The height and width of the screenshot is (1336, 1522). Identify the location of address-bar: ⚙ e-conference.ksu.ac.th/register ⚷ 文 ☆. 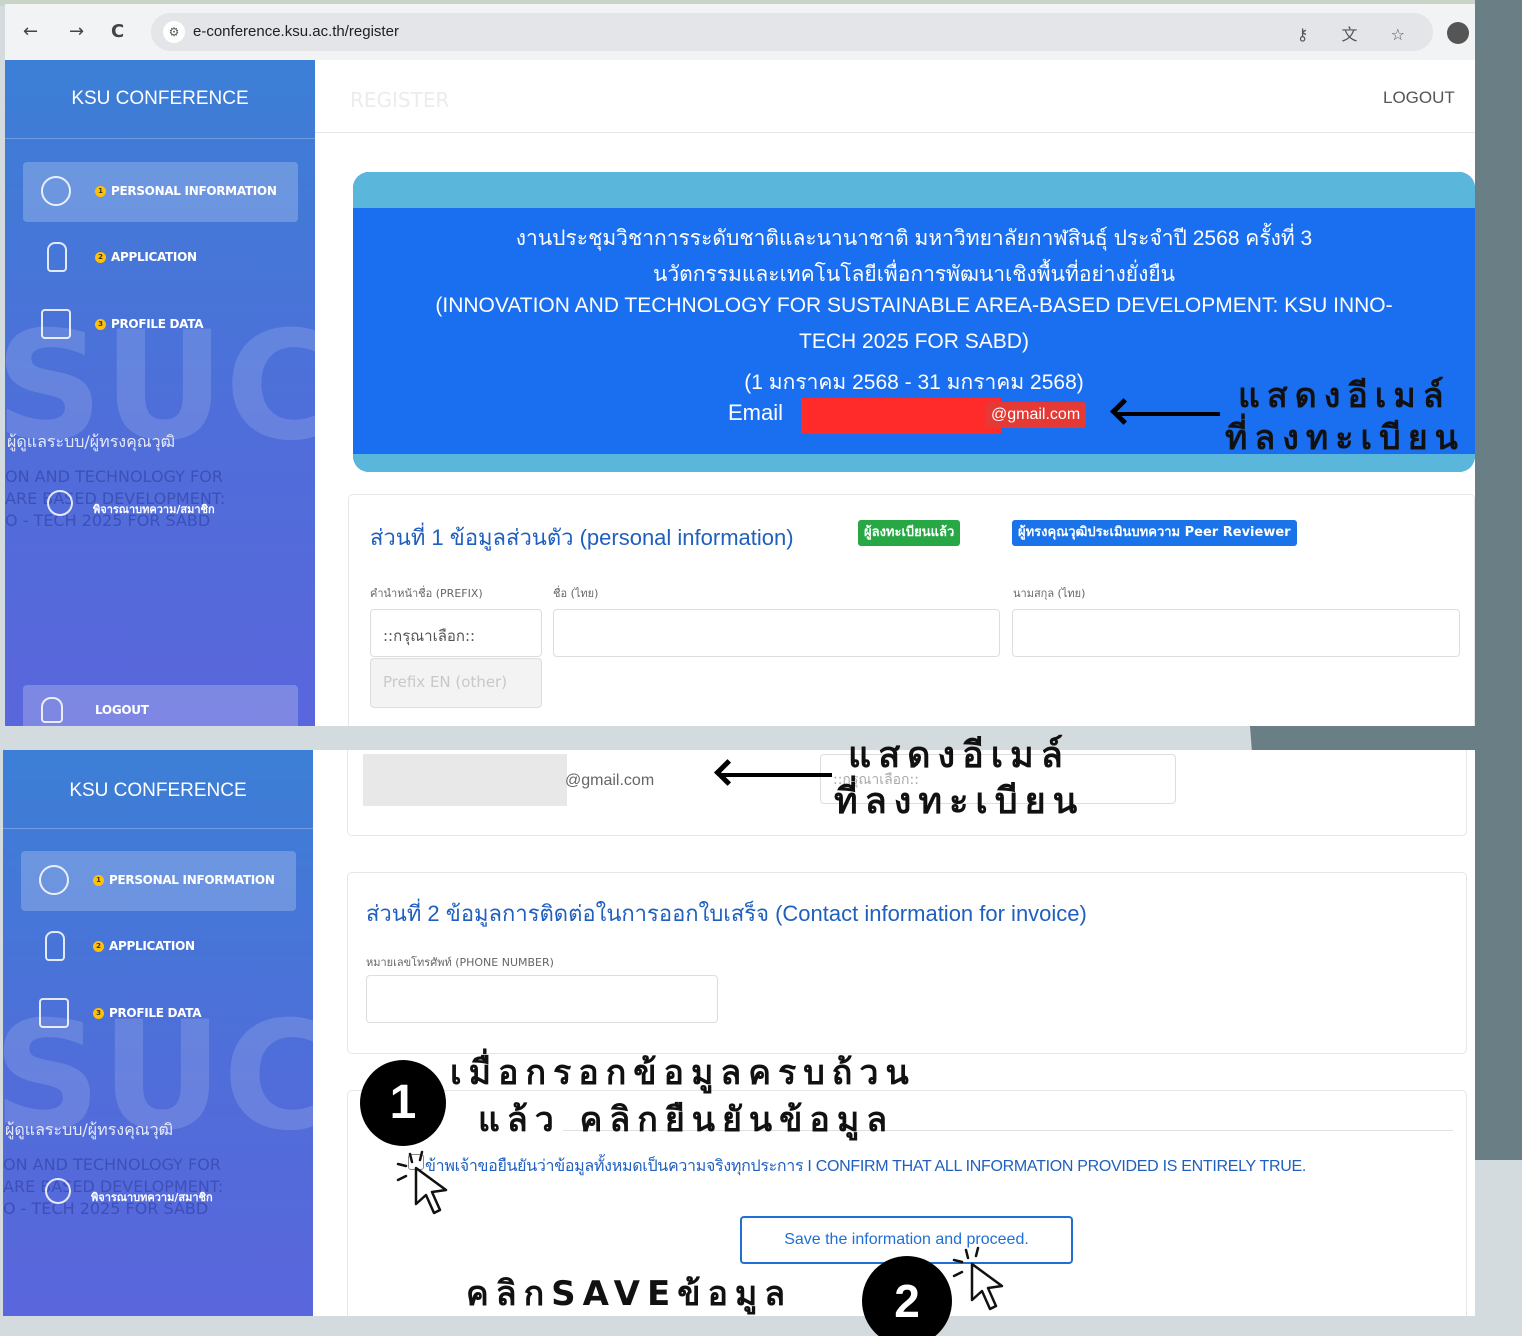
(792, 32).